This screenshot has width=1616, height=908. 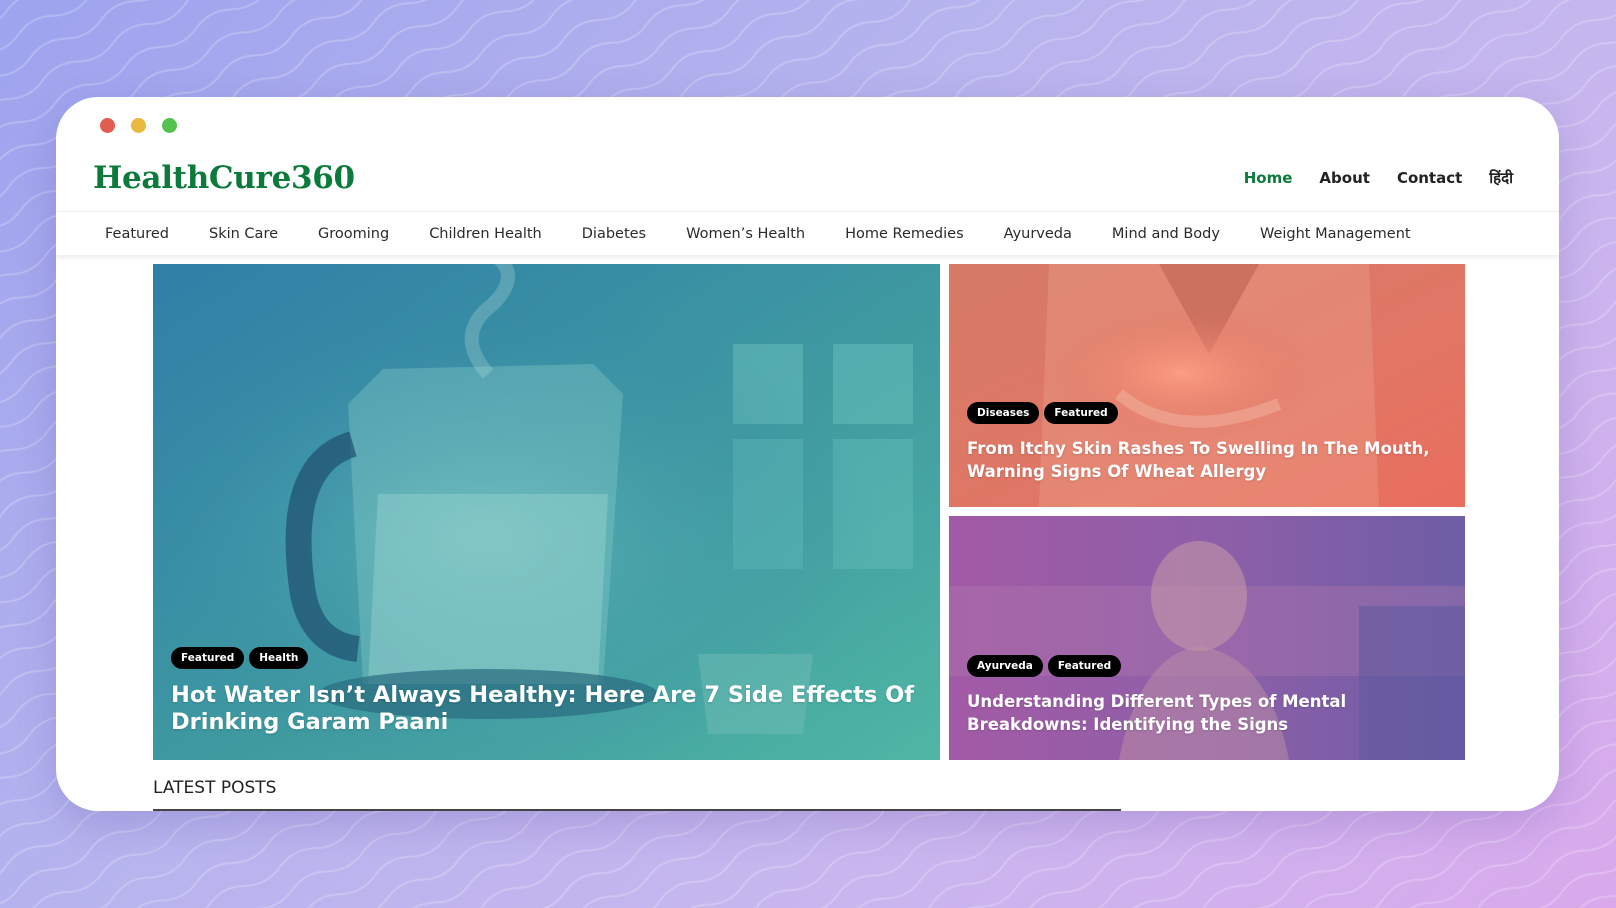 I want to click on latest-posts-heading: LATEST POSTS, so click(x=215, y=788).